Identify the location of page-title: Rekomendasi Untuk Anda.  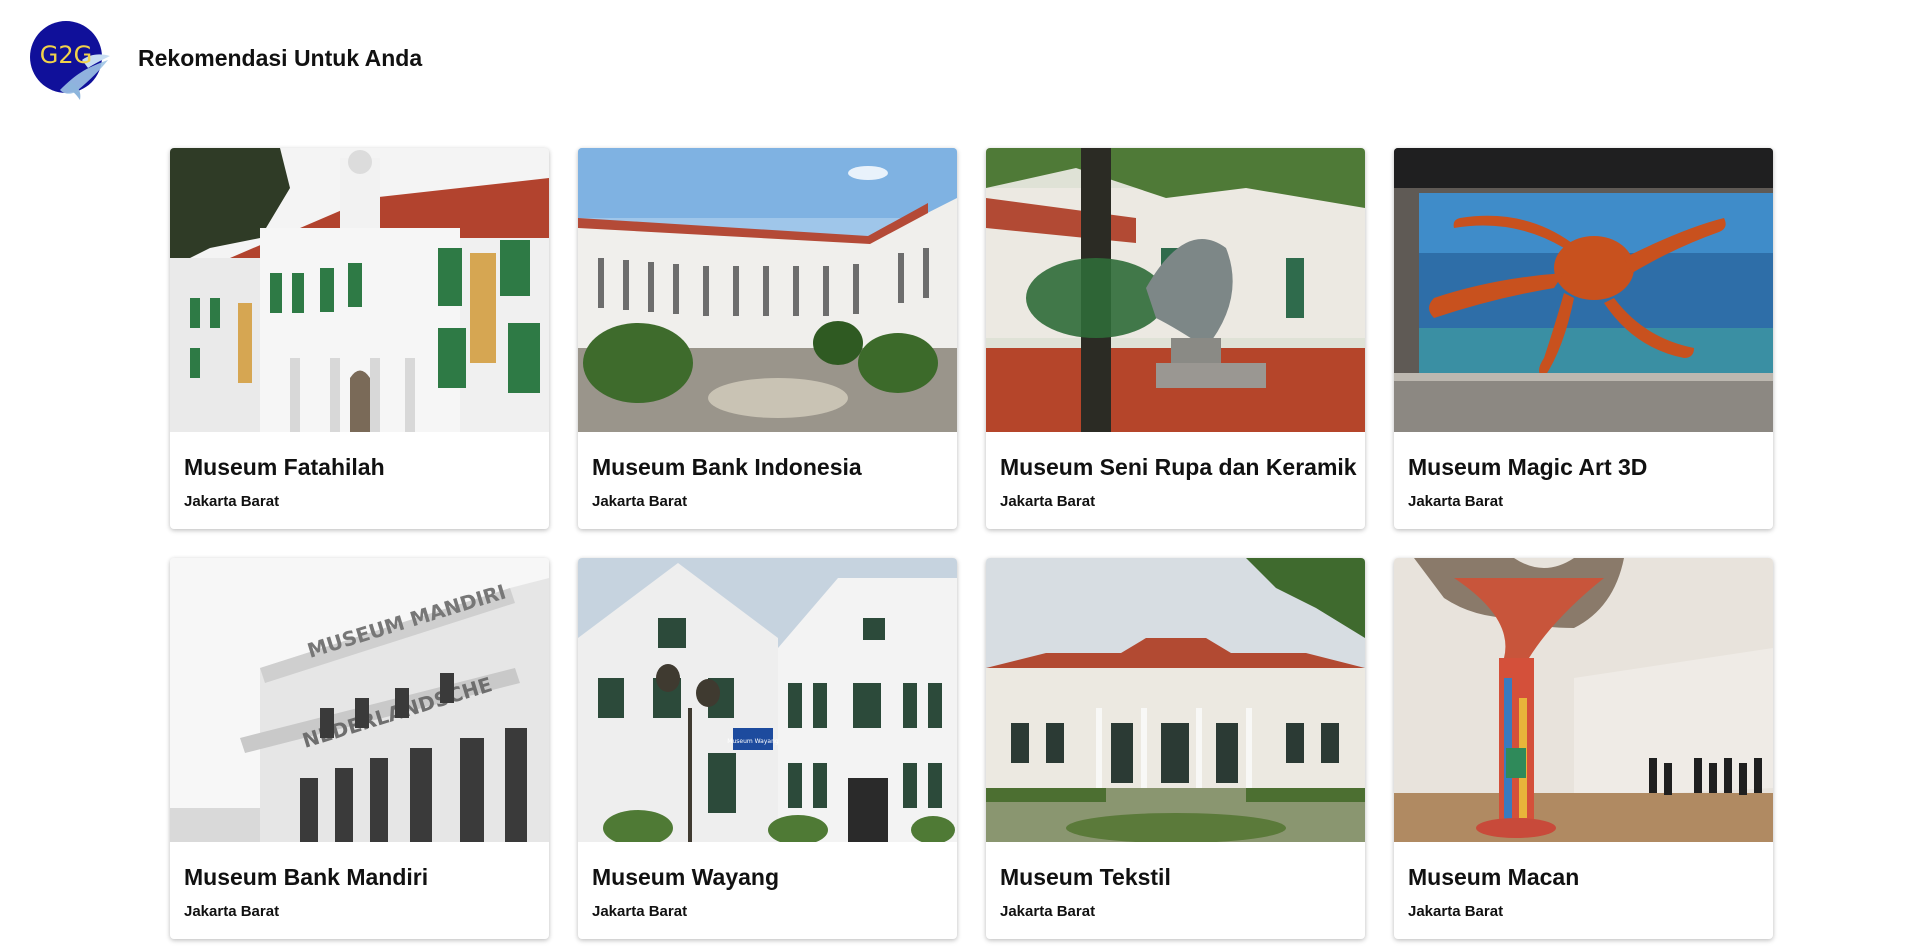
(280, 58).